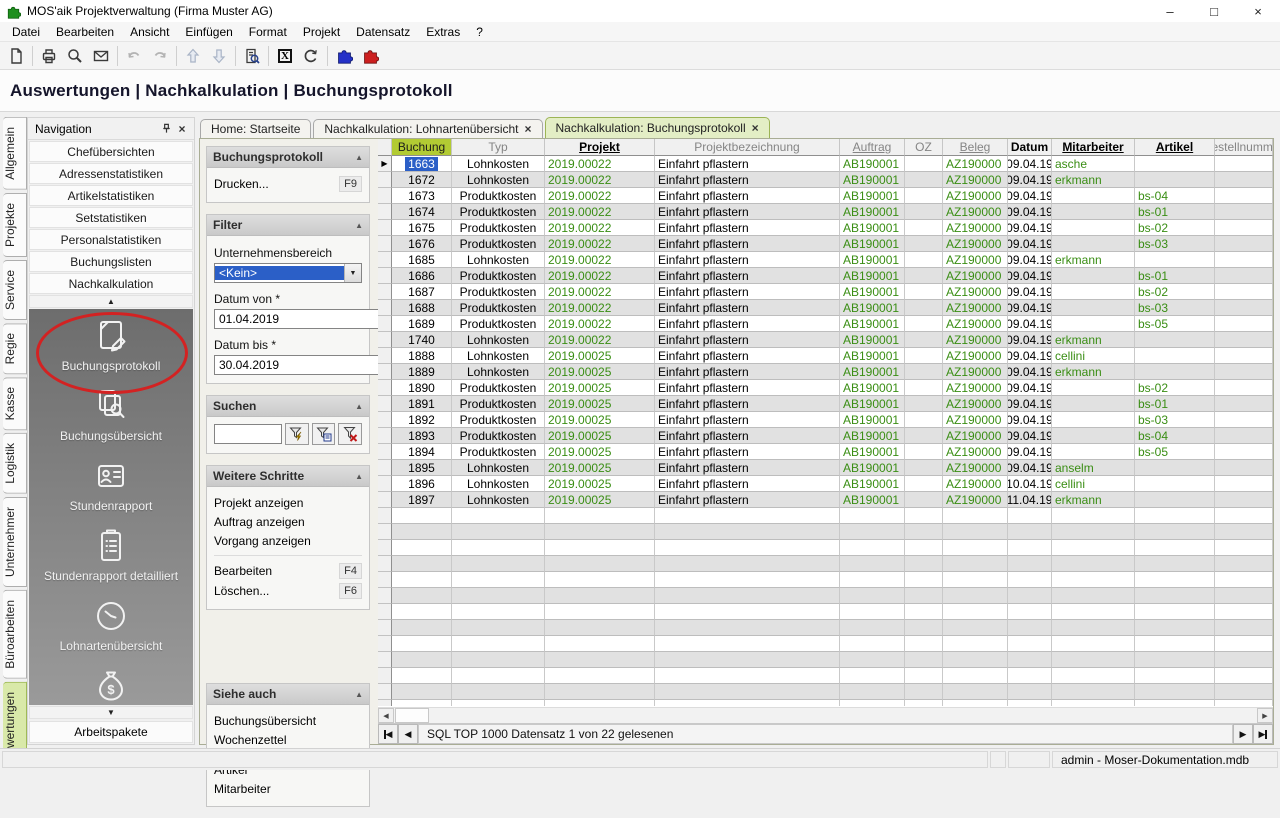 The height and width of the screenshot is (818, 1280). Describe the element at coordinates (15, 403) in the screenshot. I see `module-tab-kasse: Kasse` at that location.